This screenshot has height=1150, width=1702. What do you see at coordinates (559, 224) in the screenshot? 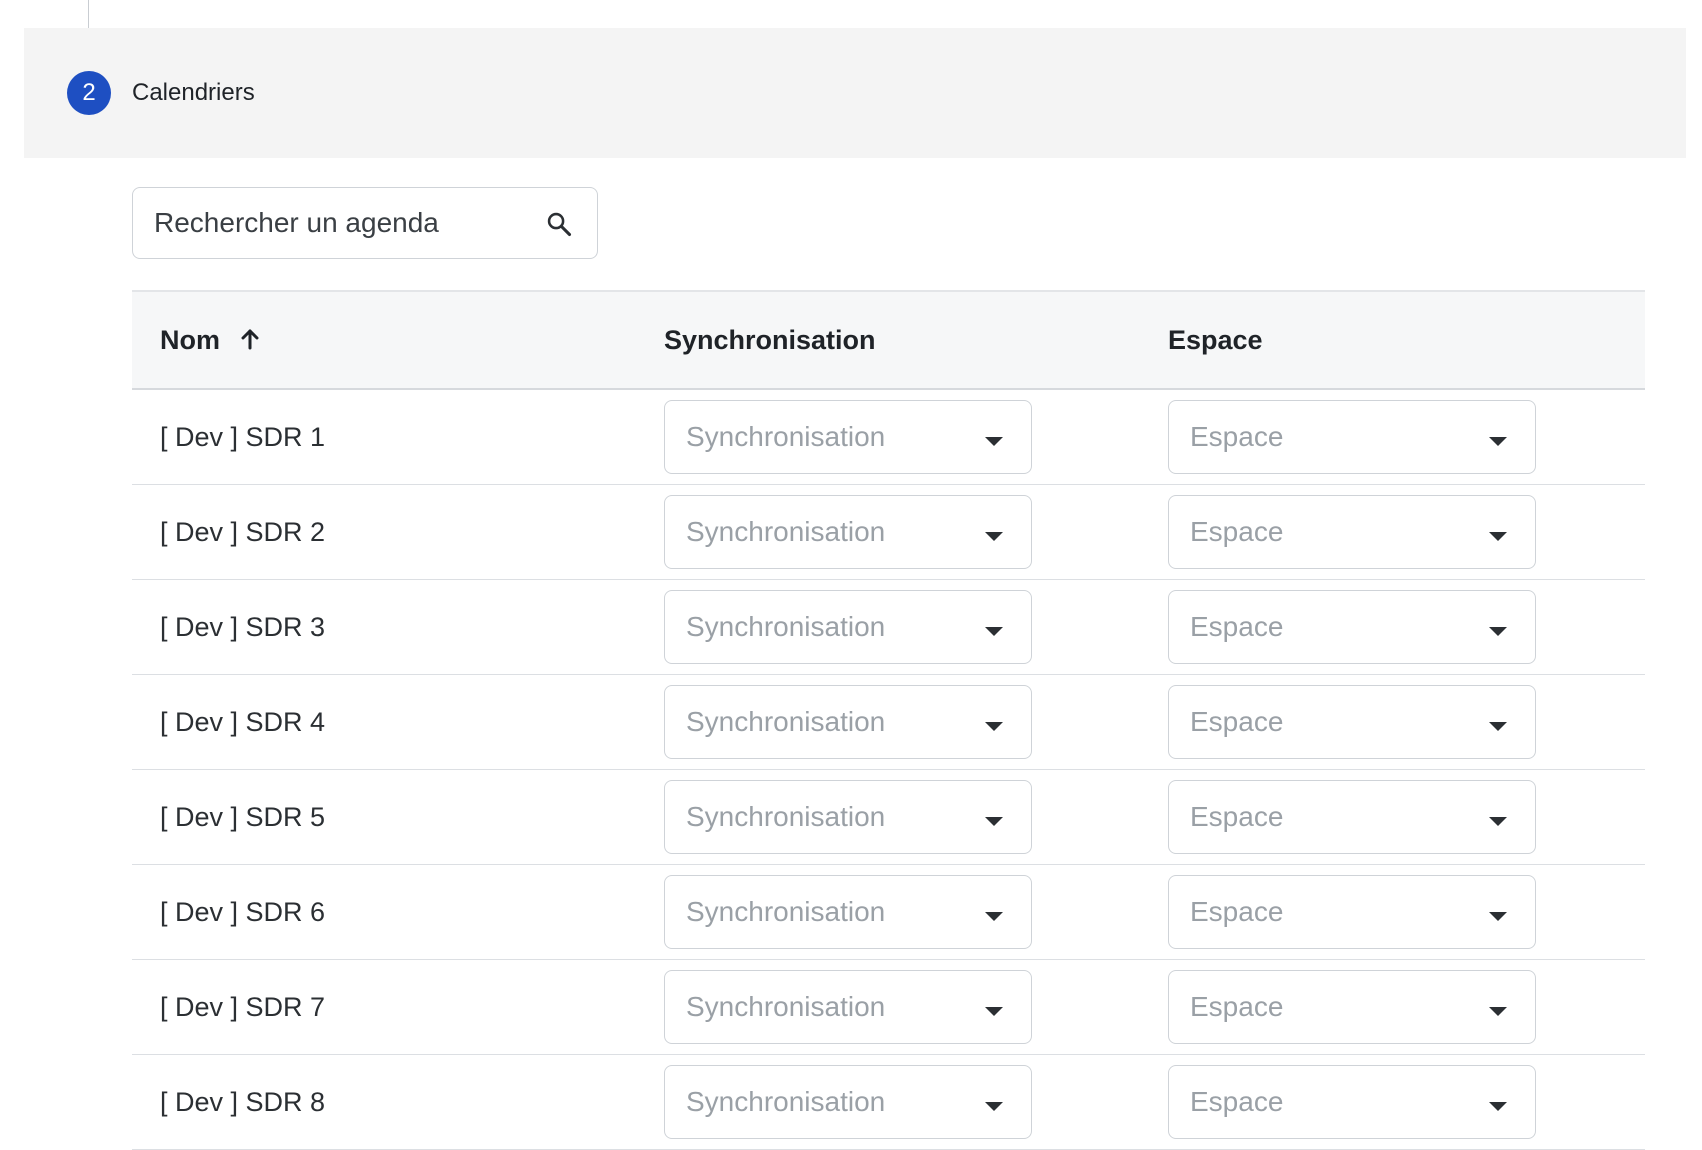
I see `search-icon` at bounding box center [559, 224].